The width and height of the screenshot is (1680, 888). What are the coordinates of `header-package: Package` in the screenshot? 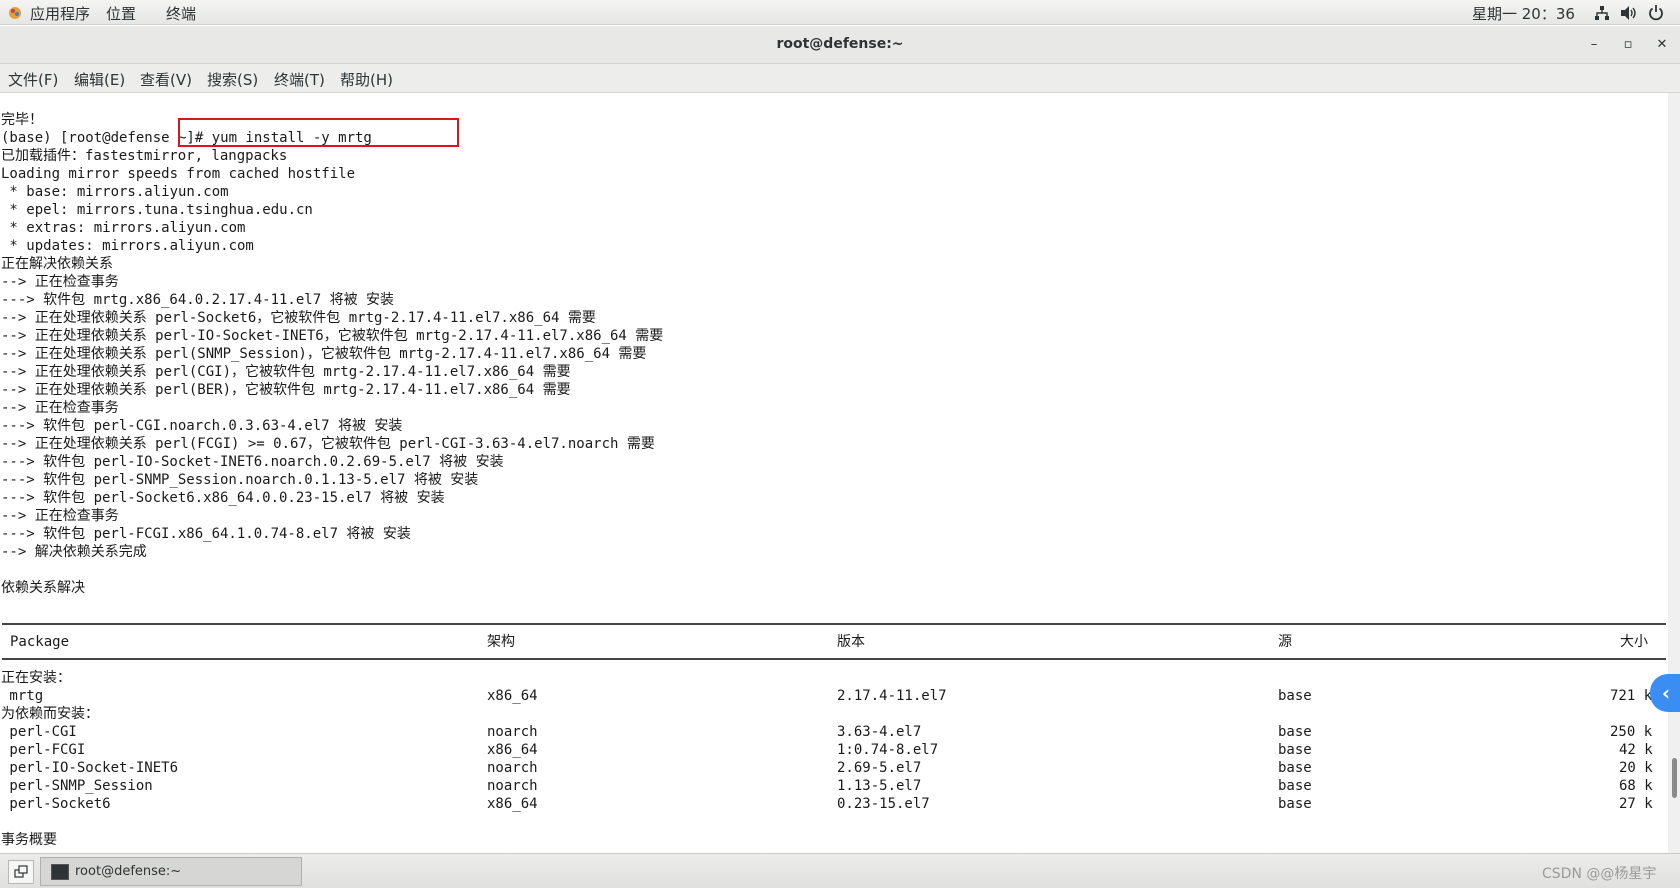 It's located at (40, 642).